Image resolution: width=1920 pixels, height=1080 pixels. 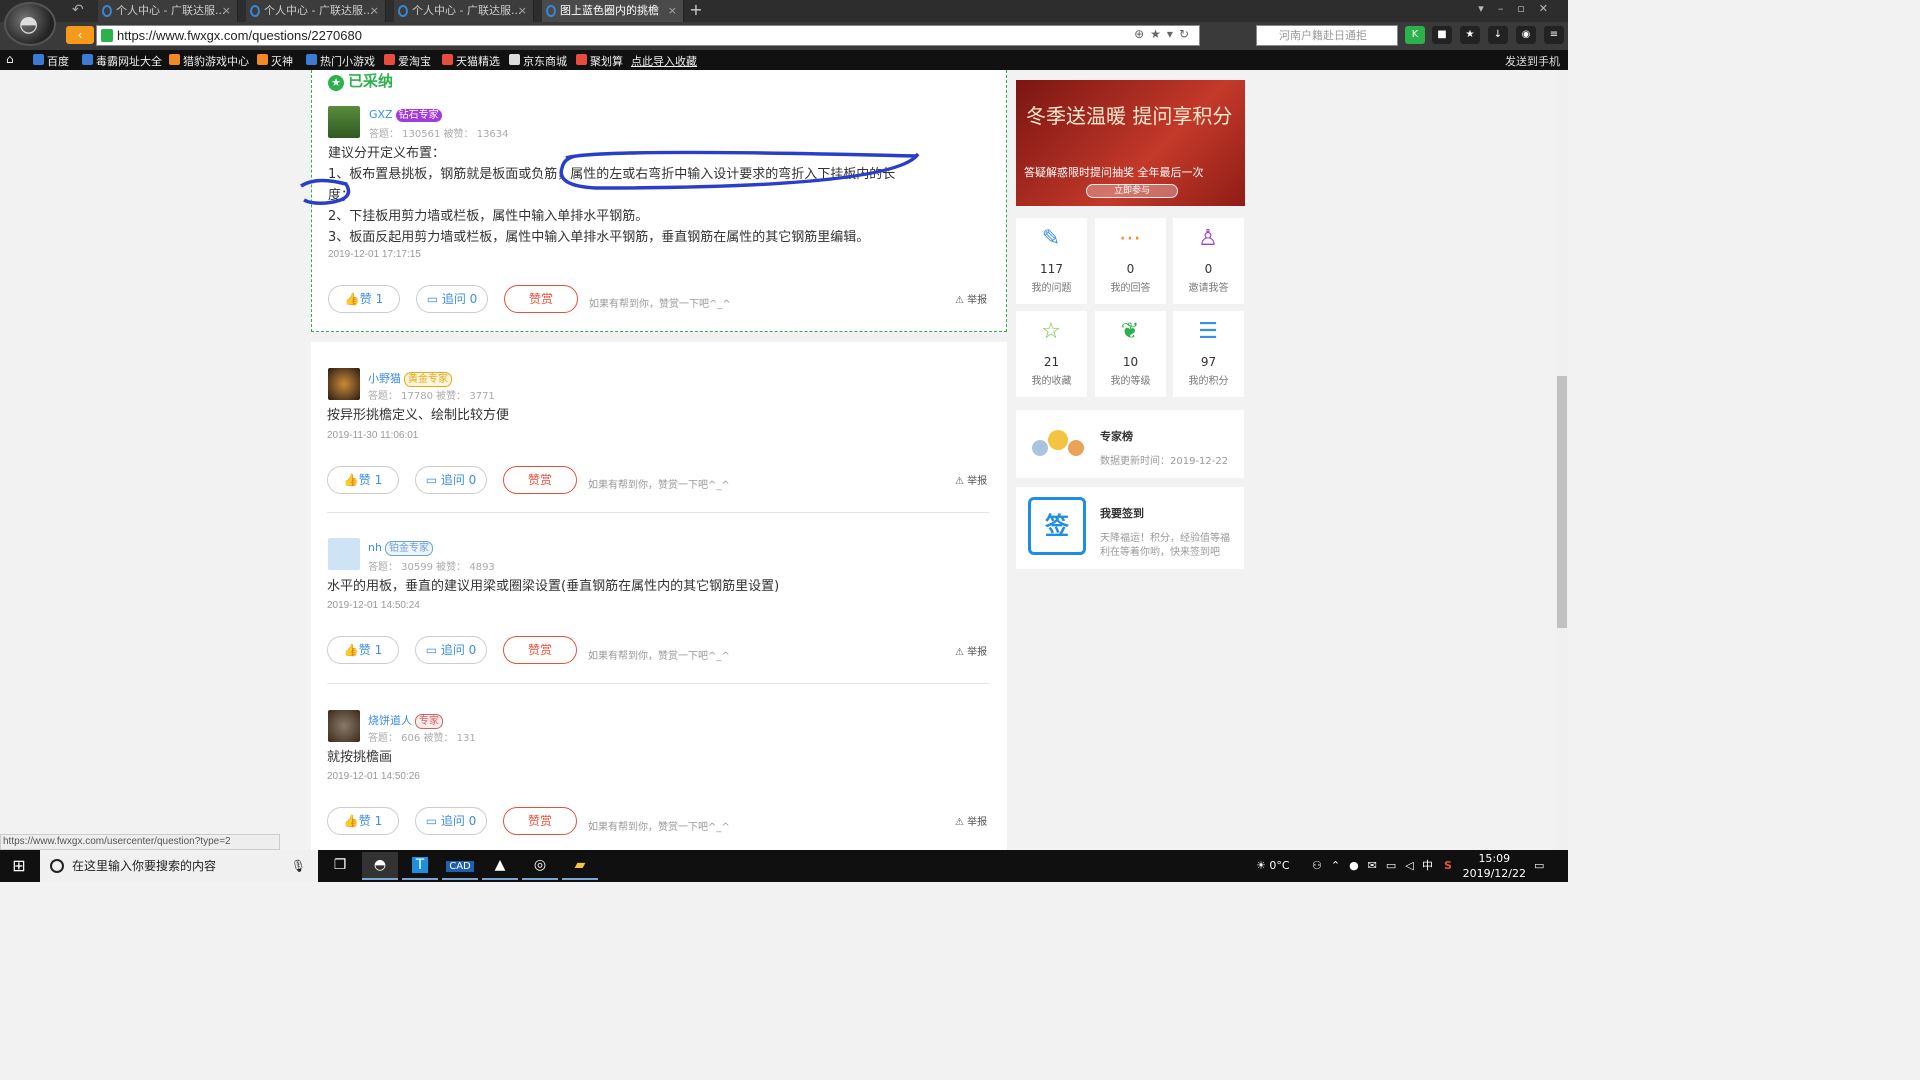 I want to click on stat-my-answers: ⋯ 0 我的回答, so click(x=1130, y=261).